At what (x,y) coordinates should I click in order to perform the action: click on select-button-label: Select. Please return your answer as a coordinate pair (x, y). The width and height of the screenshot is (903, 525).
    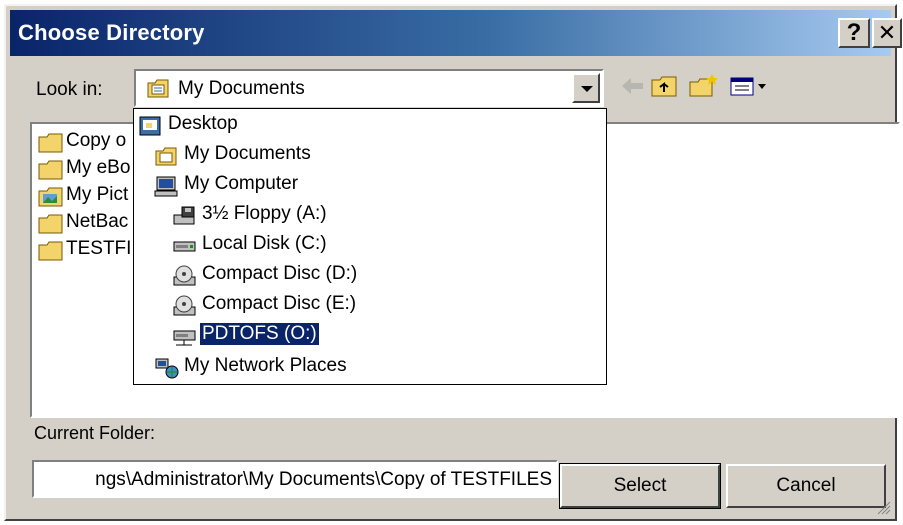
    Looking at the image, I should click on (640, 485).